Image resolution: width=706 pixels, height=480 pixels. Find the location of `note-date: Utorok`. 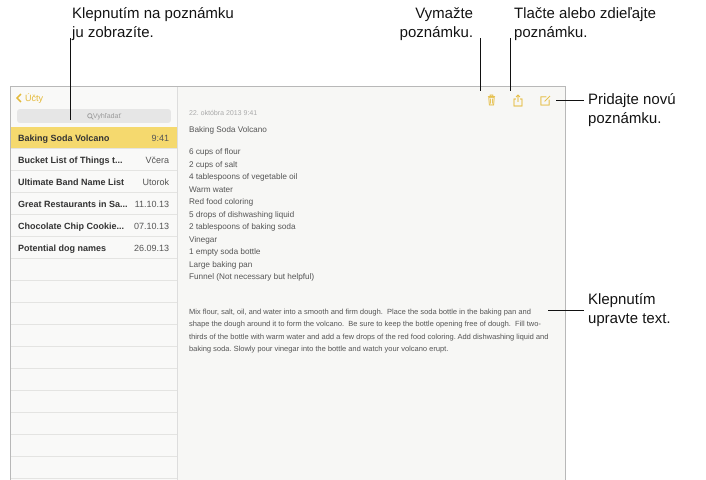

note-date: Utorok is located at coordinates (155, 181).